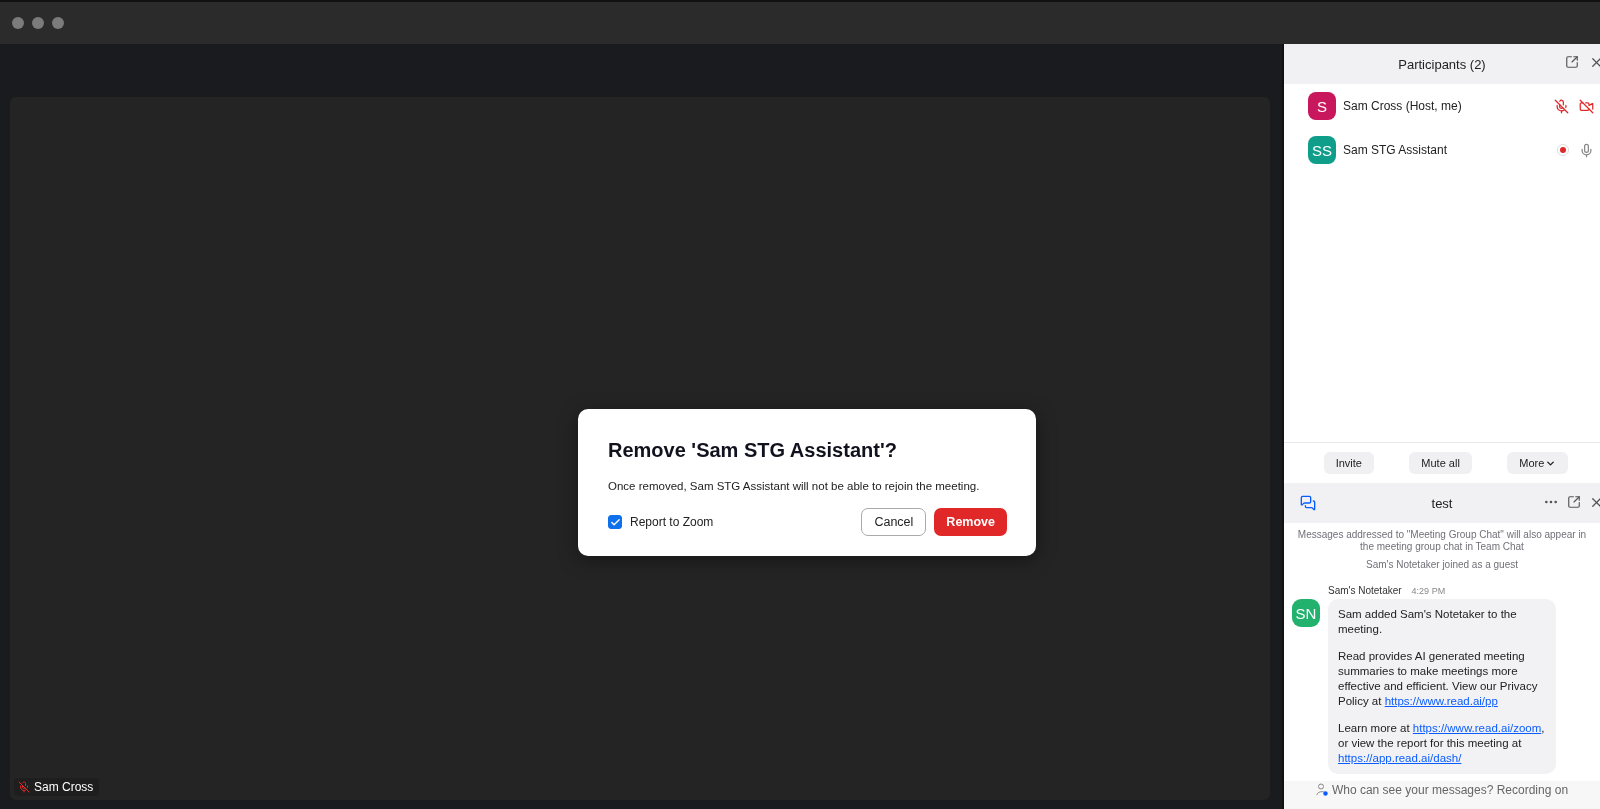 The width and height of the screenshot is (1600, 809). Describe the element at coordinates (615, 522) in the screenshot. I see `checkbox` at that location.